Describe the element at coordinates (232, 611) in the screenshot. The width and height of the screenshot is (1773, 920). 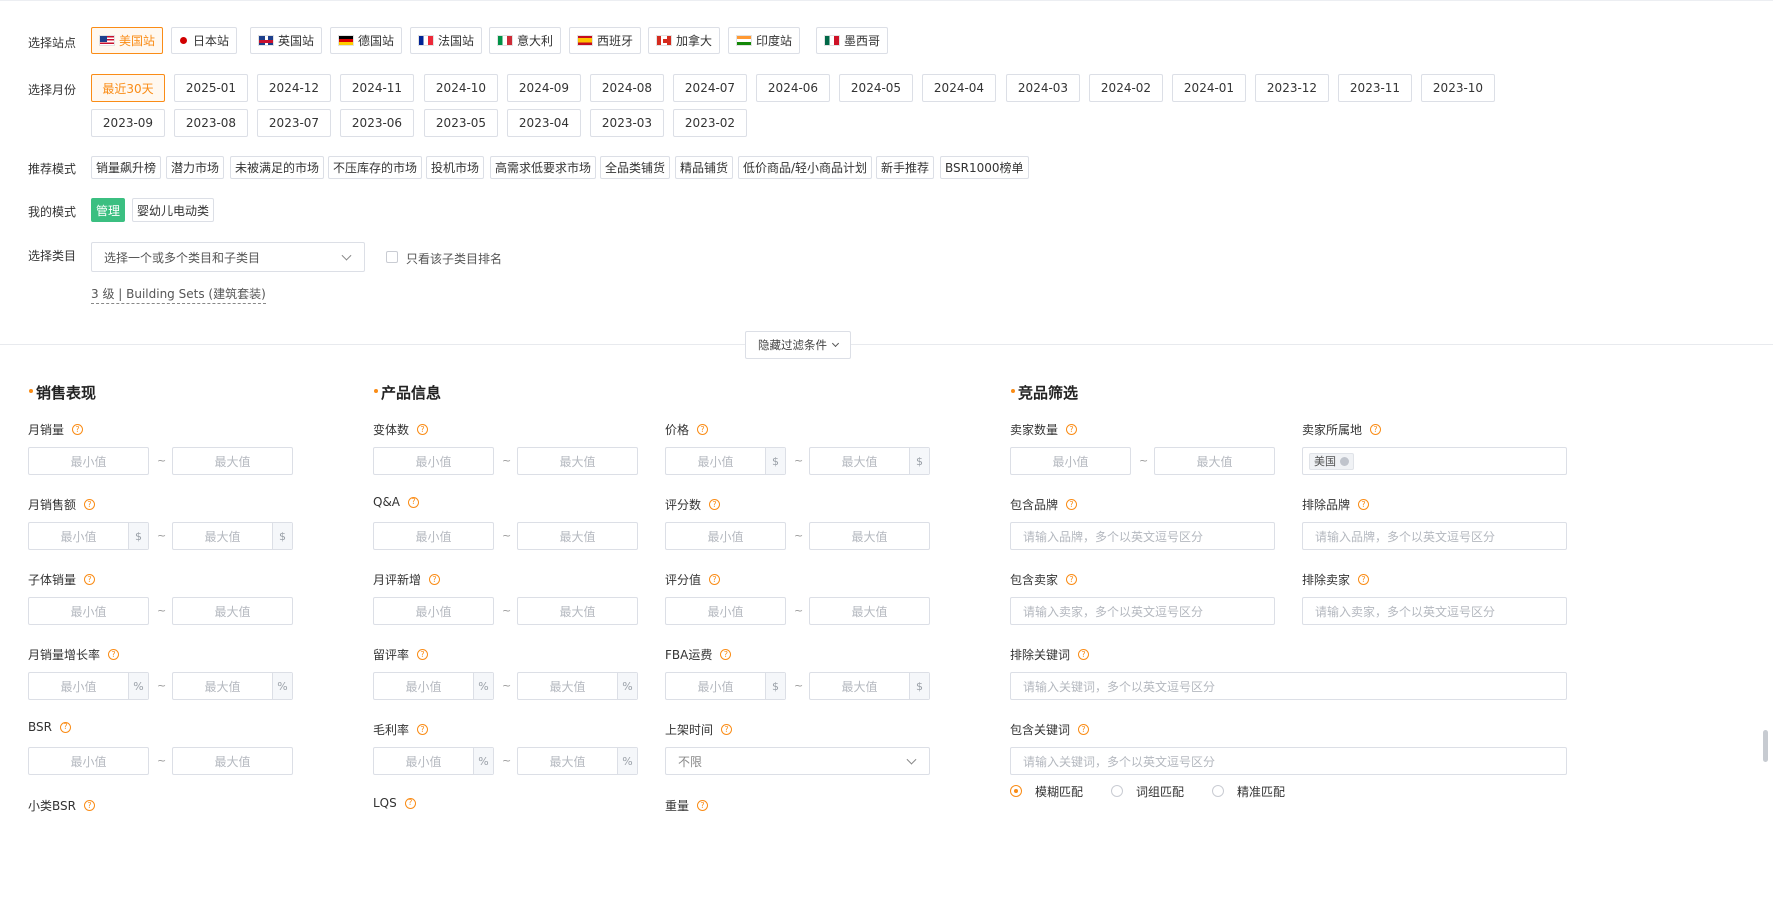
I see `child-sales-max-input: 最大值` at that location.